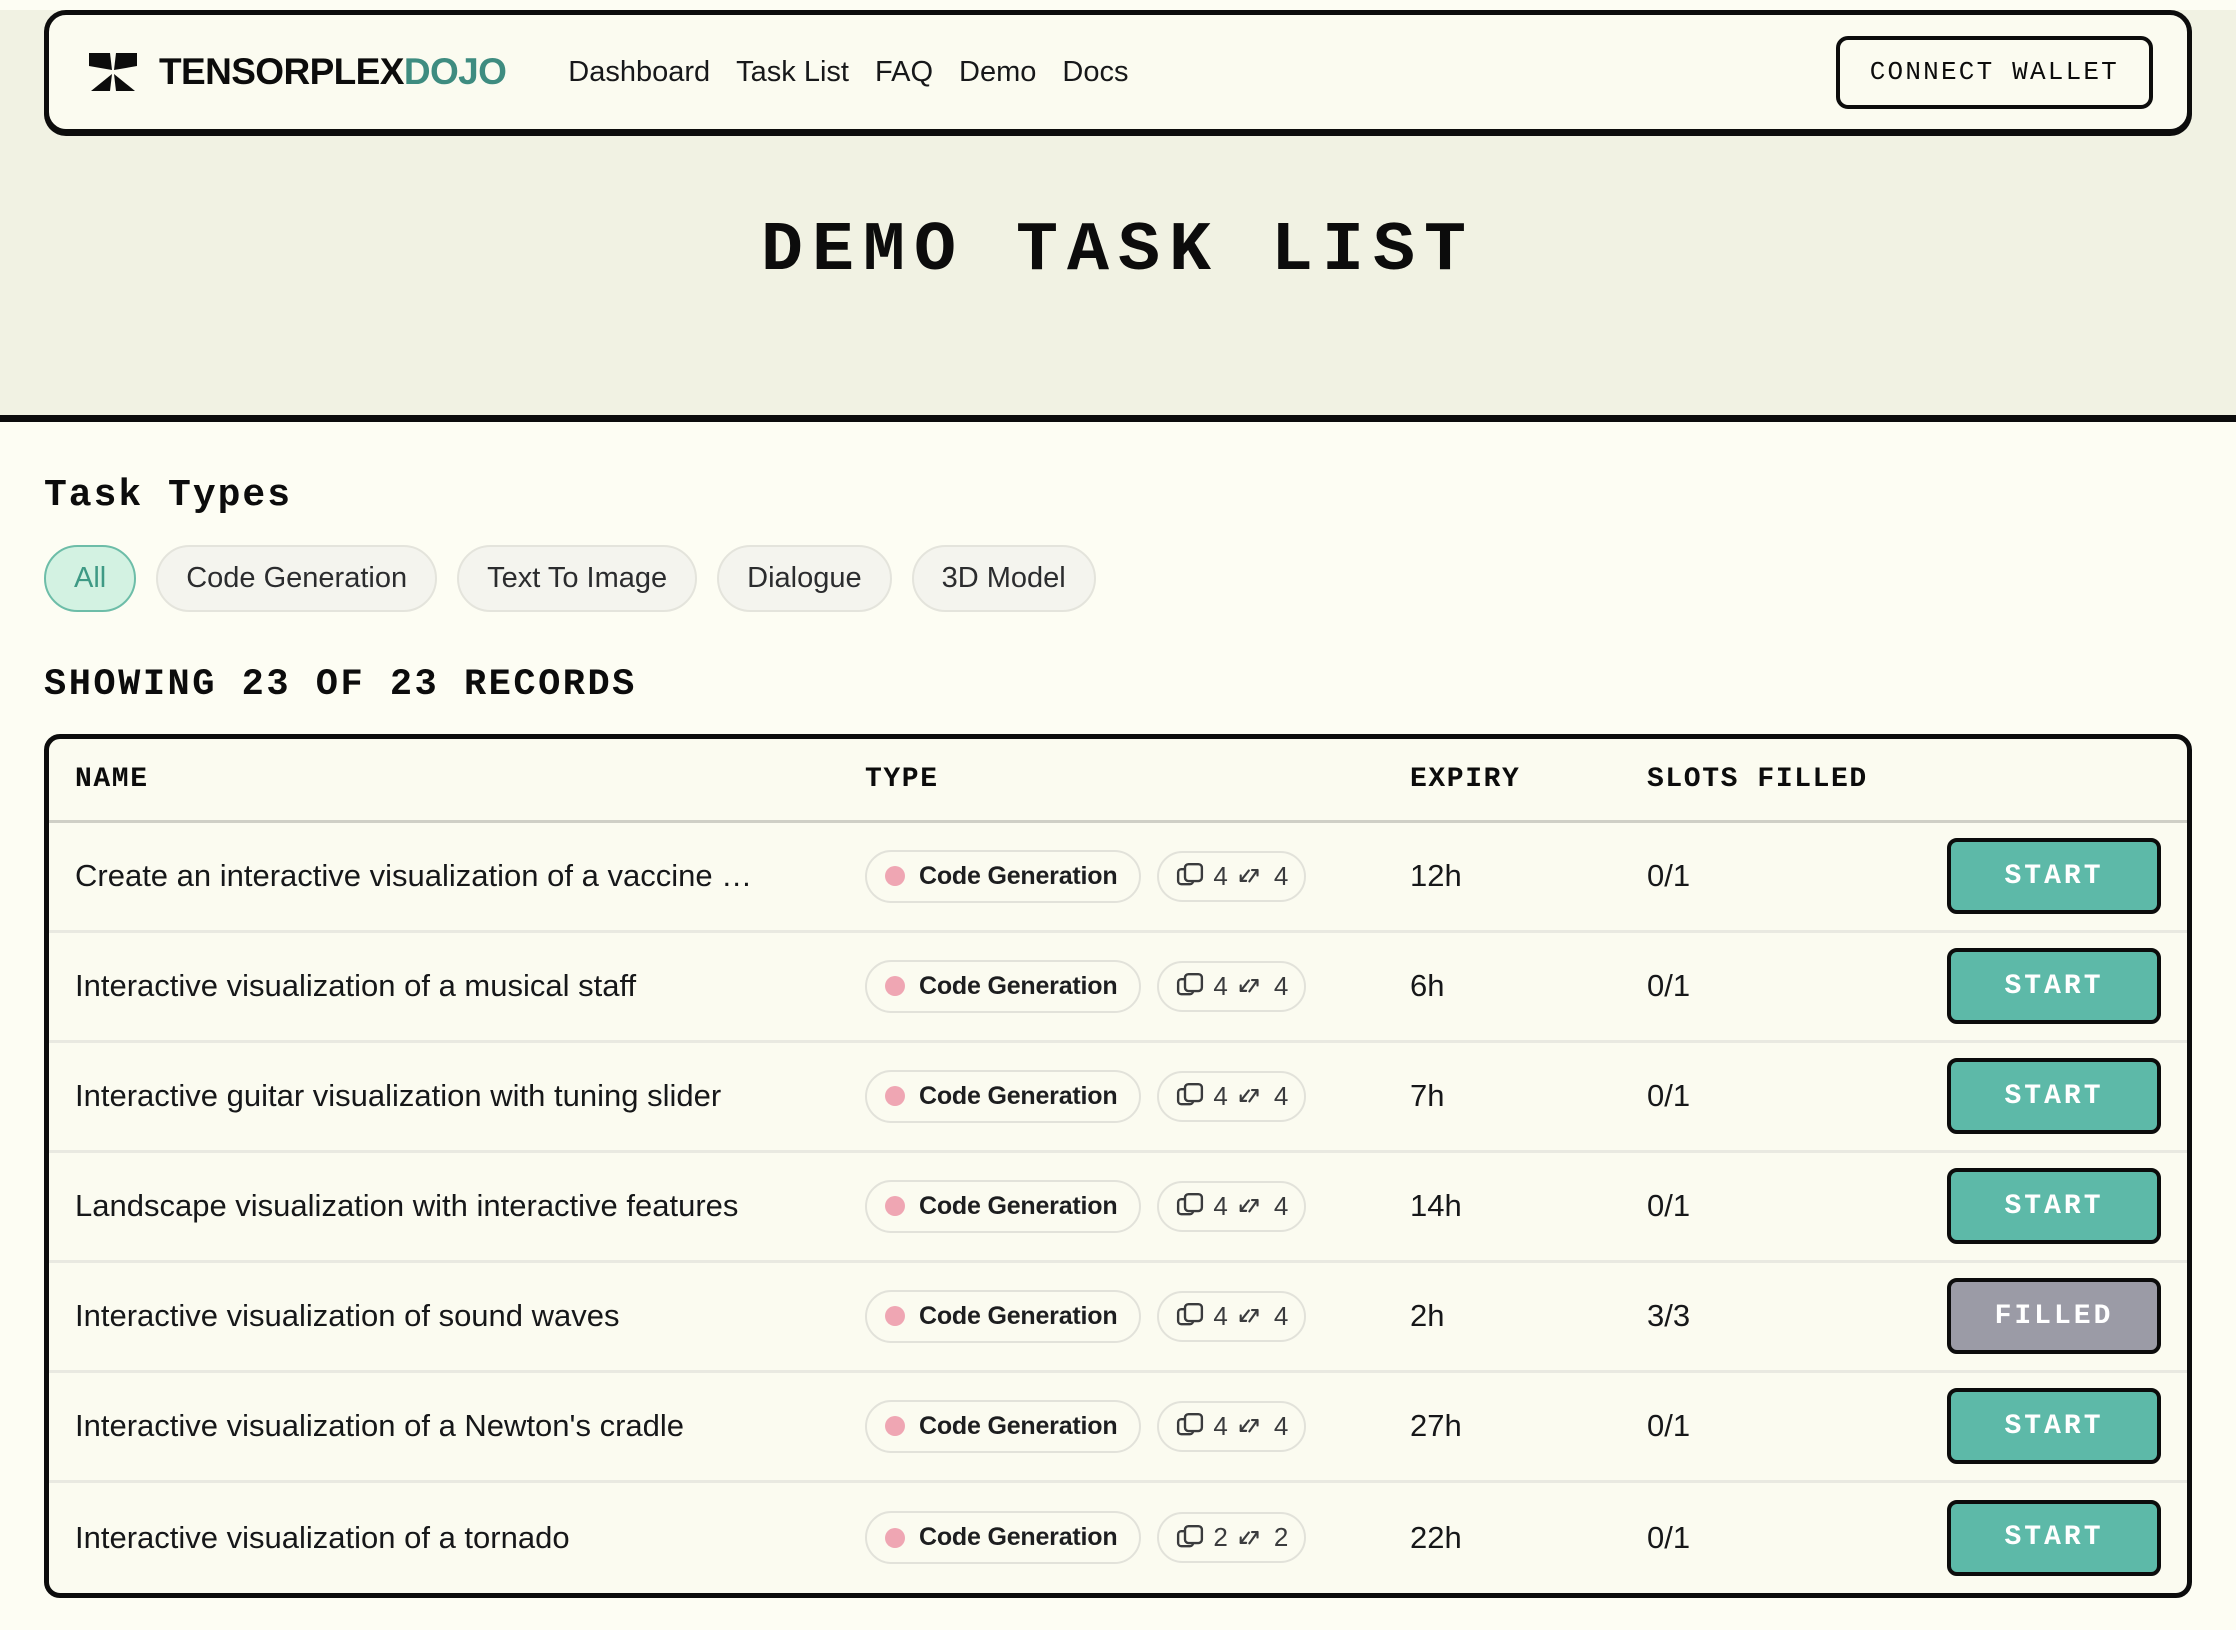 This screenshot has width=2236, height=1630. I want to click on task-slots-cell: 3/3, so click(1792, 1316).